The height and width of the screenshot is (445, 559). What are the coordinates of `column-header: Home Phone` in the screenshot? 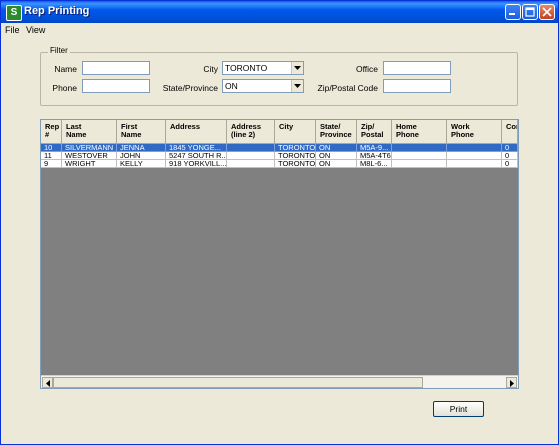 It's located at (419, 132).